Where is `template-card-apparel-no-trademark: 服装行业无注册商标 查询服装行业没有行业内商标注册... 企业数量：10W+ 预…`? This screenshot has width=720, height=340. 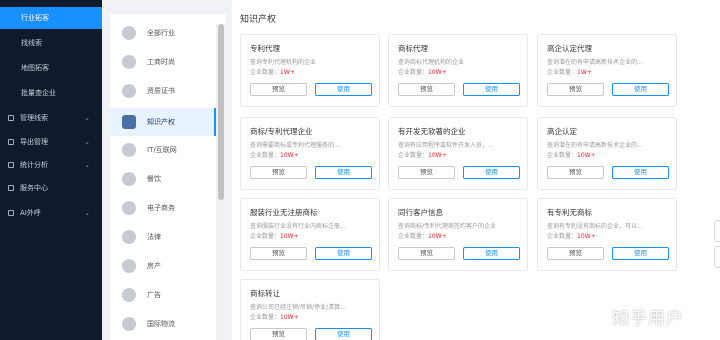
template-card-apparel-no-trademark: 服装行业无注册商标 查询服装行业没有行业内商标注册... 企业数量：10W+ 预… is located at coordinates (310, 234).